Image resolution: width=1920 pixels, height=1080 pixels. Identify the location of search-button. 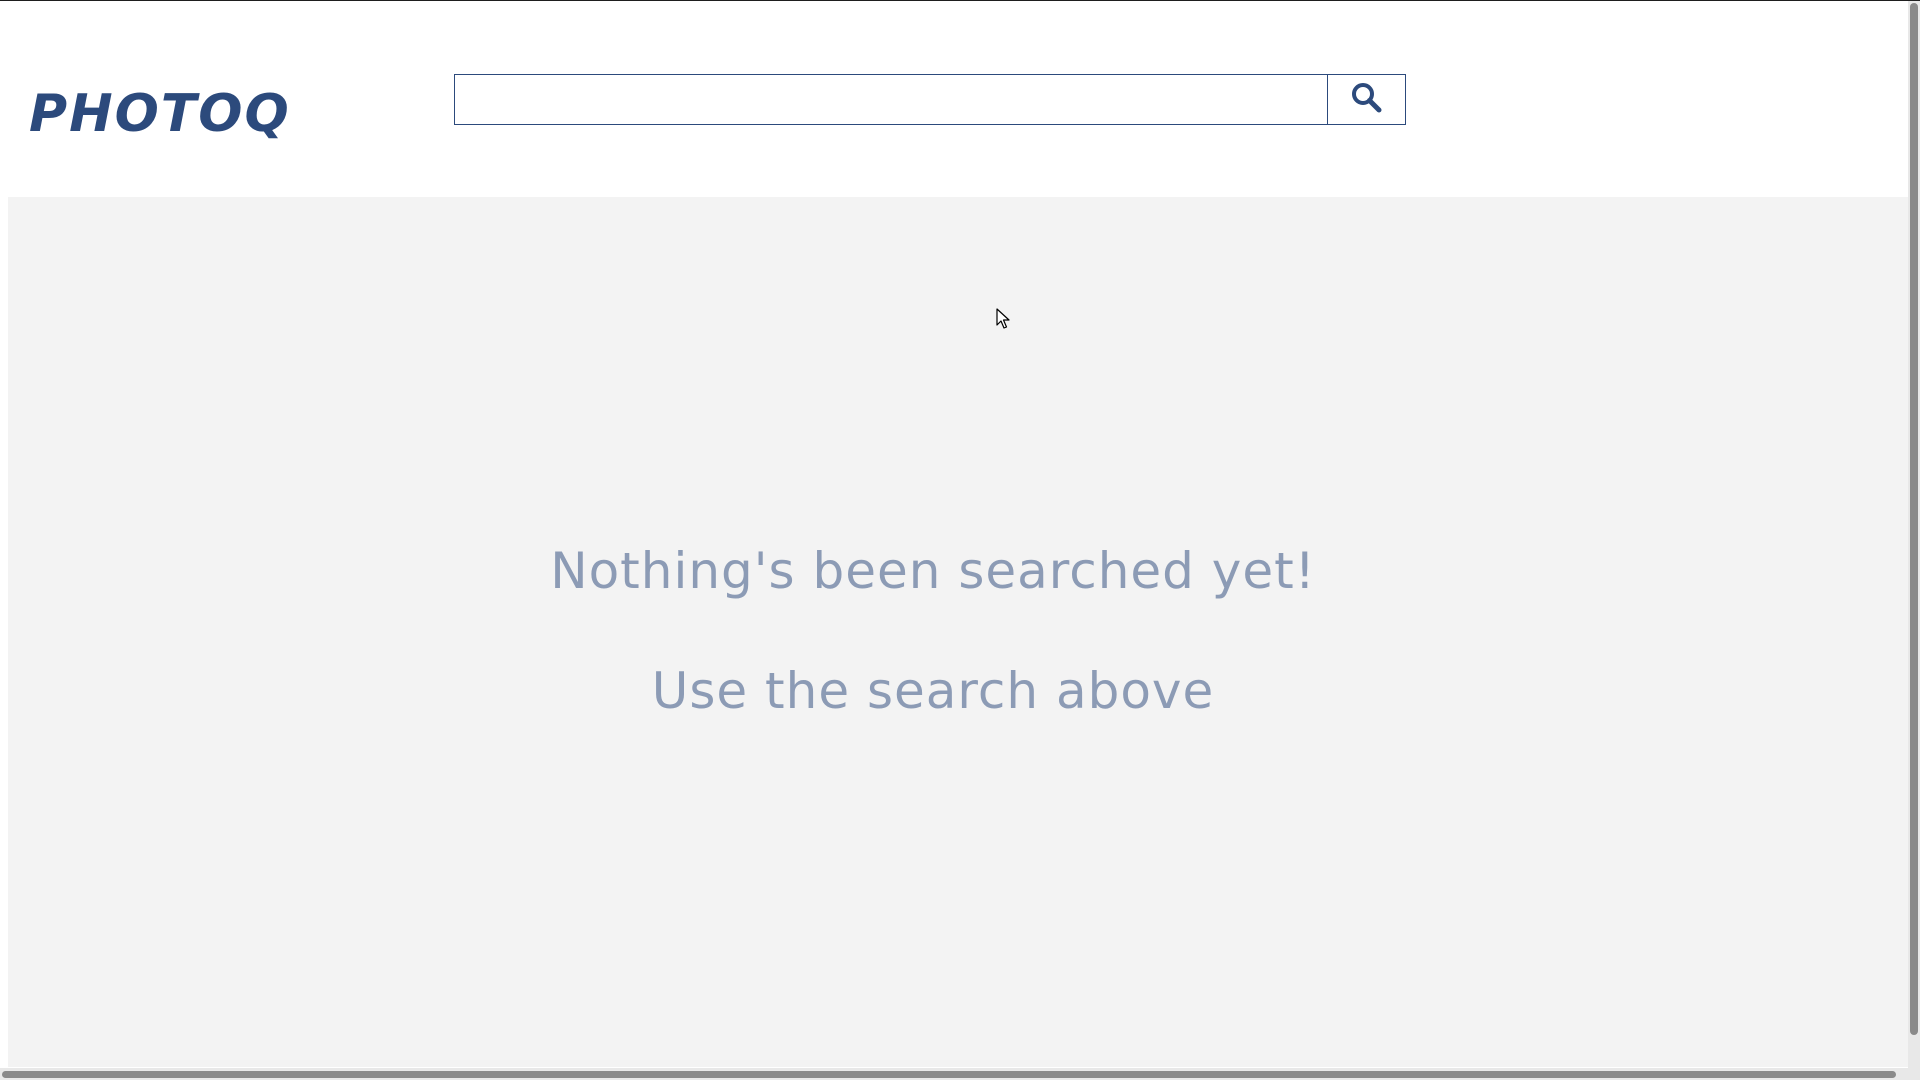
(1366, 99).